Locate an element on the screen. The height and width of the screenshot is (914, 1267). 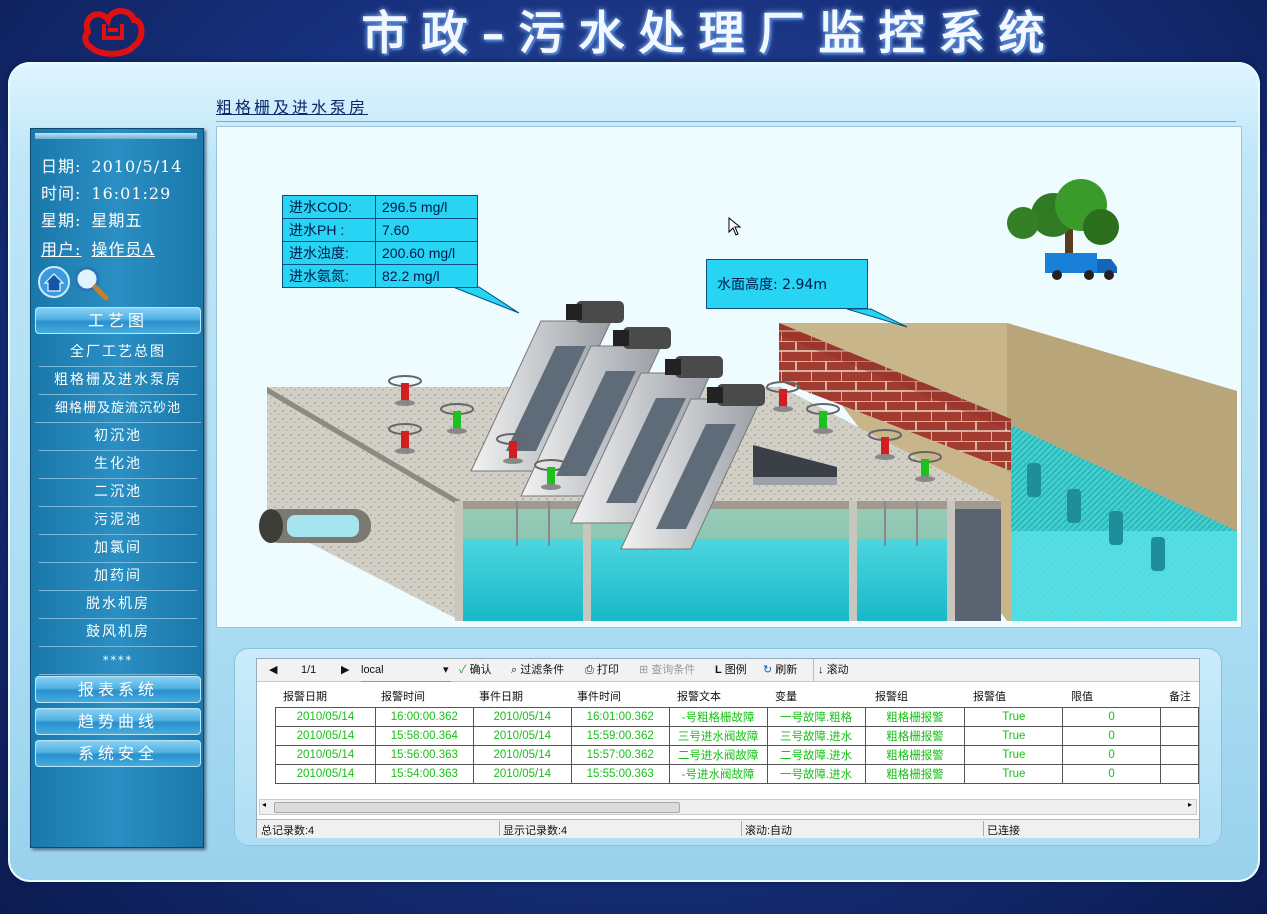
menu-item-coarse-screen: 粗格栅及进水泵房 is located at coordinates (118, 381).